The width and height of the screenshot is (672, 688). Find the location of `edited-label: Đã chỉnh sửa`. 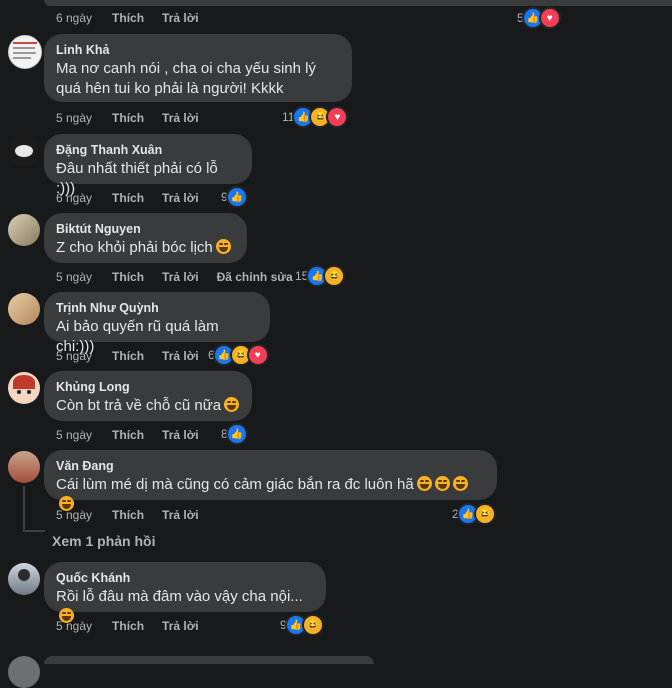

edited-label: Đã chỉnh sửa is located at coordinates (255, 277).